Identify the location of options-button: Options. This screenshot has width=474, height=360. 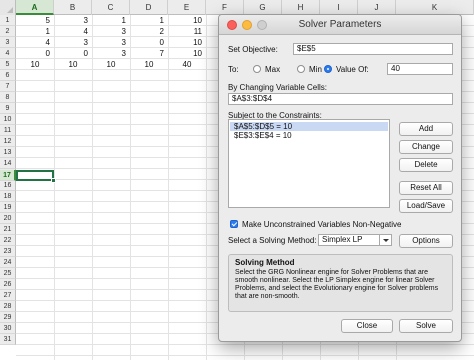
(426, 241).